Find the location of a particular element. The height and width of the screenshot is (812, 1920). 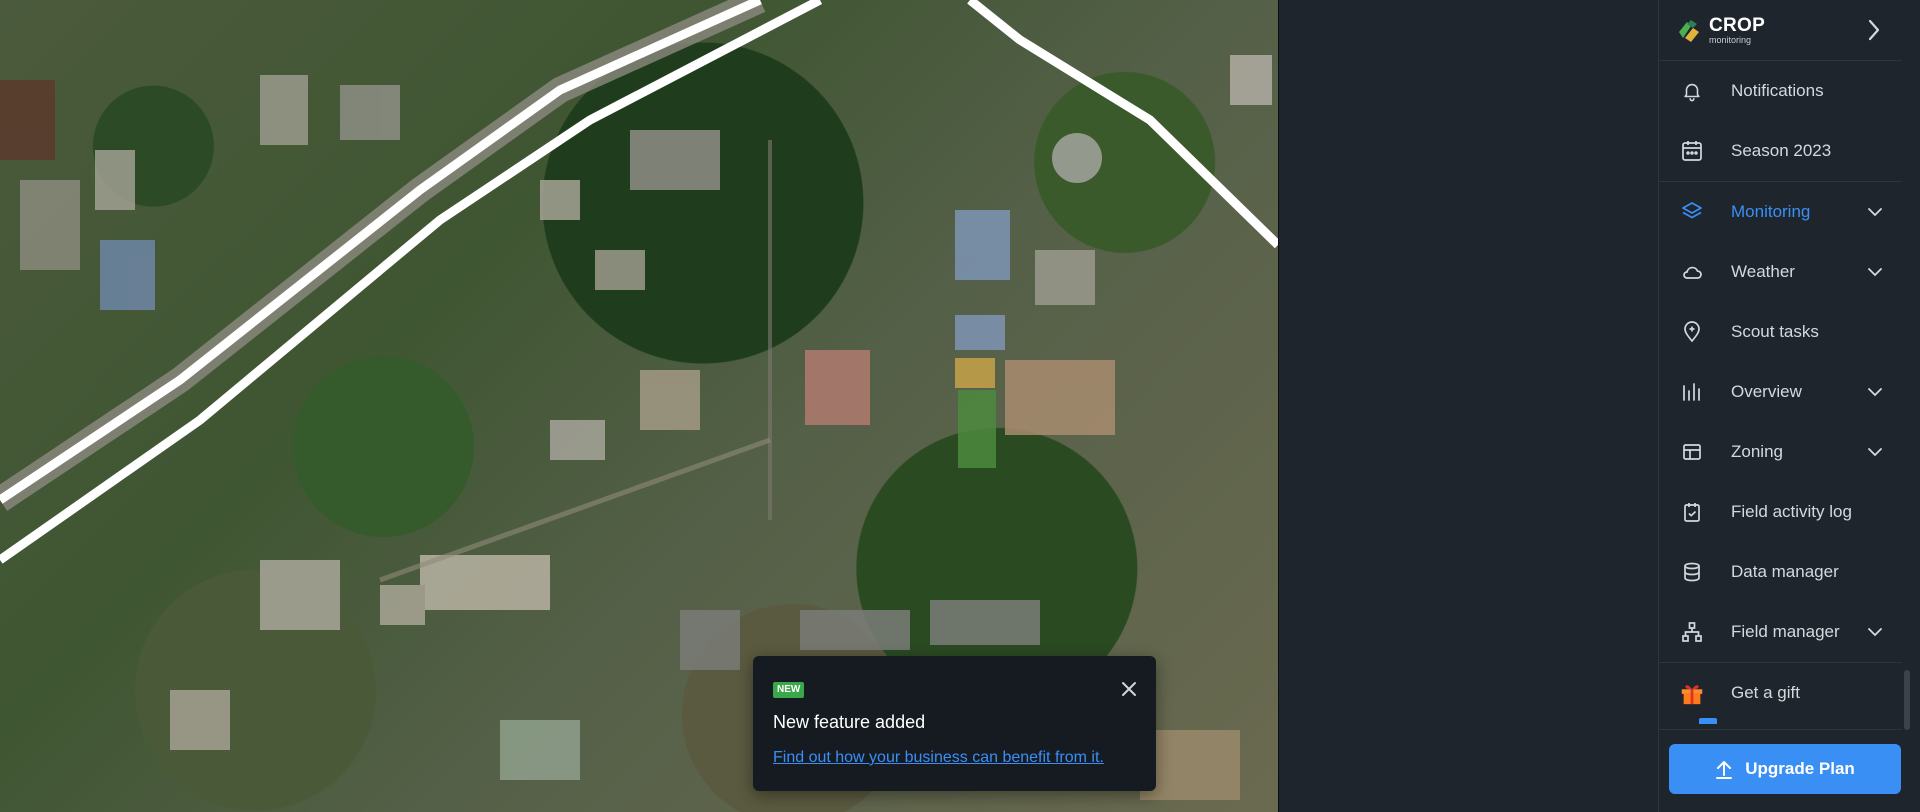

brand-text: CROP monitoring is located at coordinates (1737, 30).